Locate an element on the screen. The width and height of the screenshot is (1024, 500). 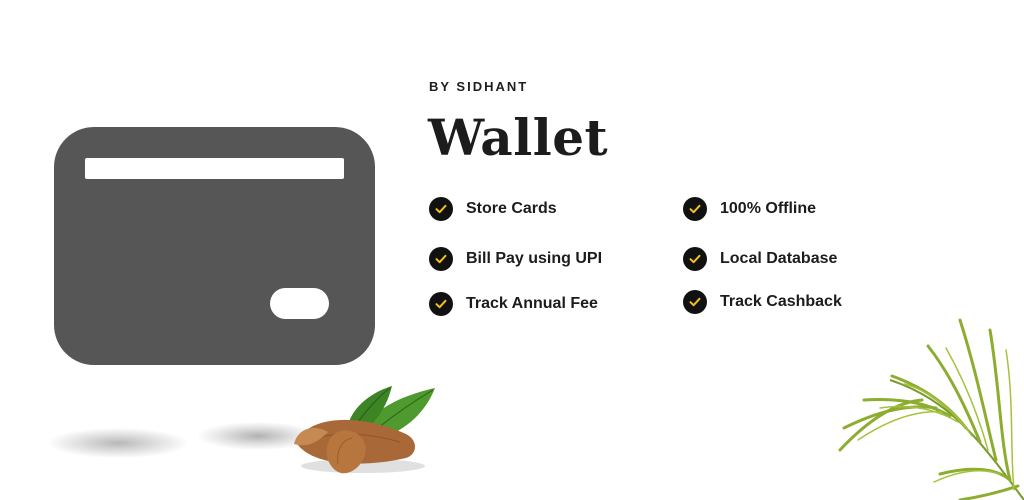
feature-label: Bill Pay using UPI is located at coordinates (534, 258).